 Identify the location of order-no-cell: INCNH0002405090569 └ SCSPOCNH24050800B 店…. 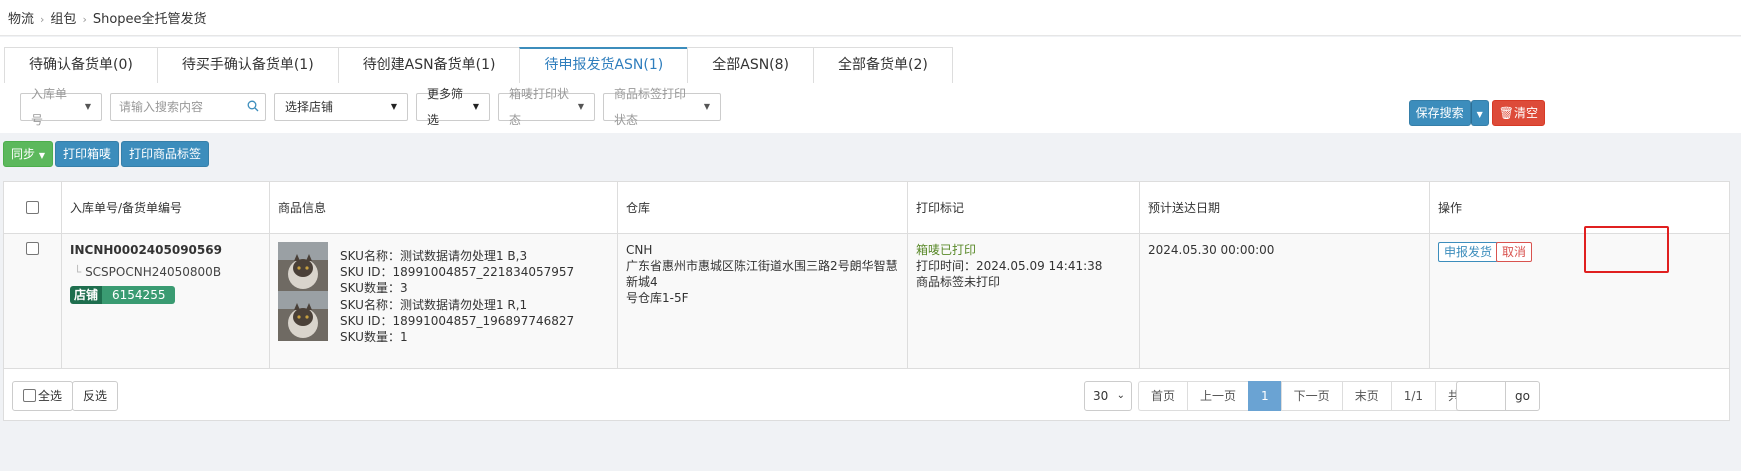
(166, 301).